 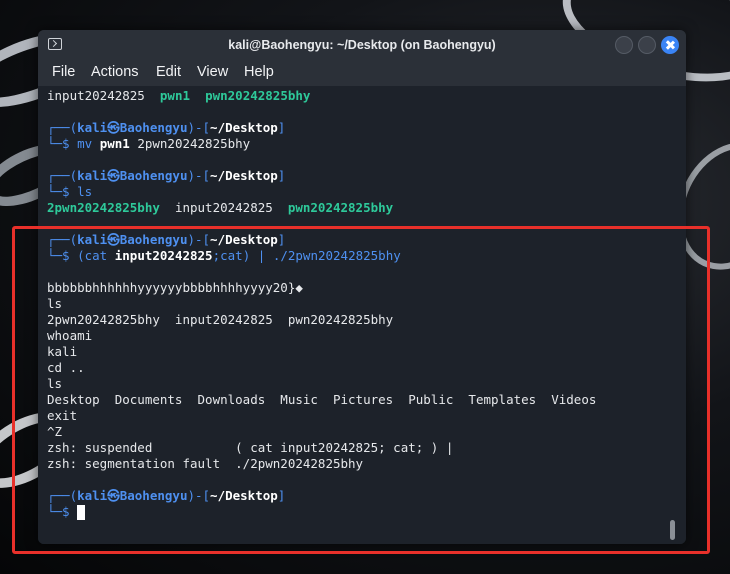 I want to click on output-line: input20242825 pwn1 pwn20242825bhy, so click(x=179, y=95).